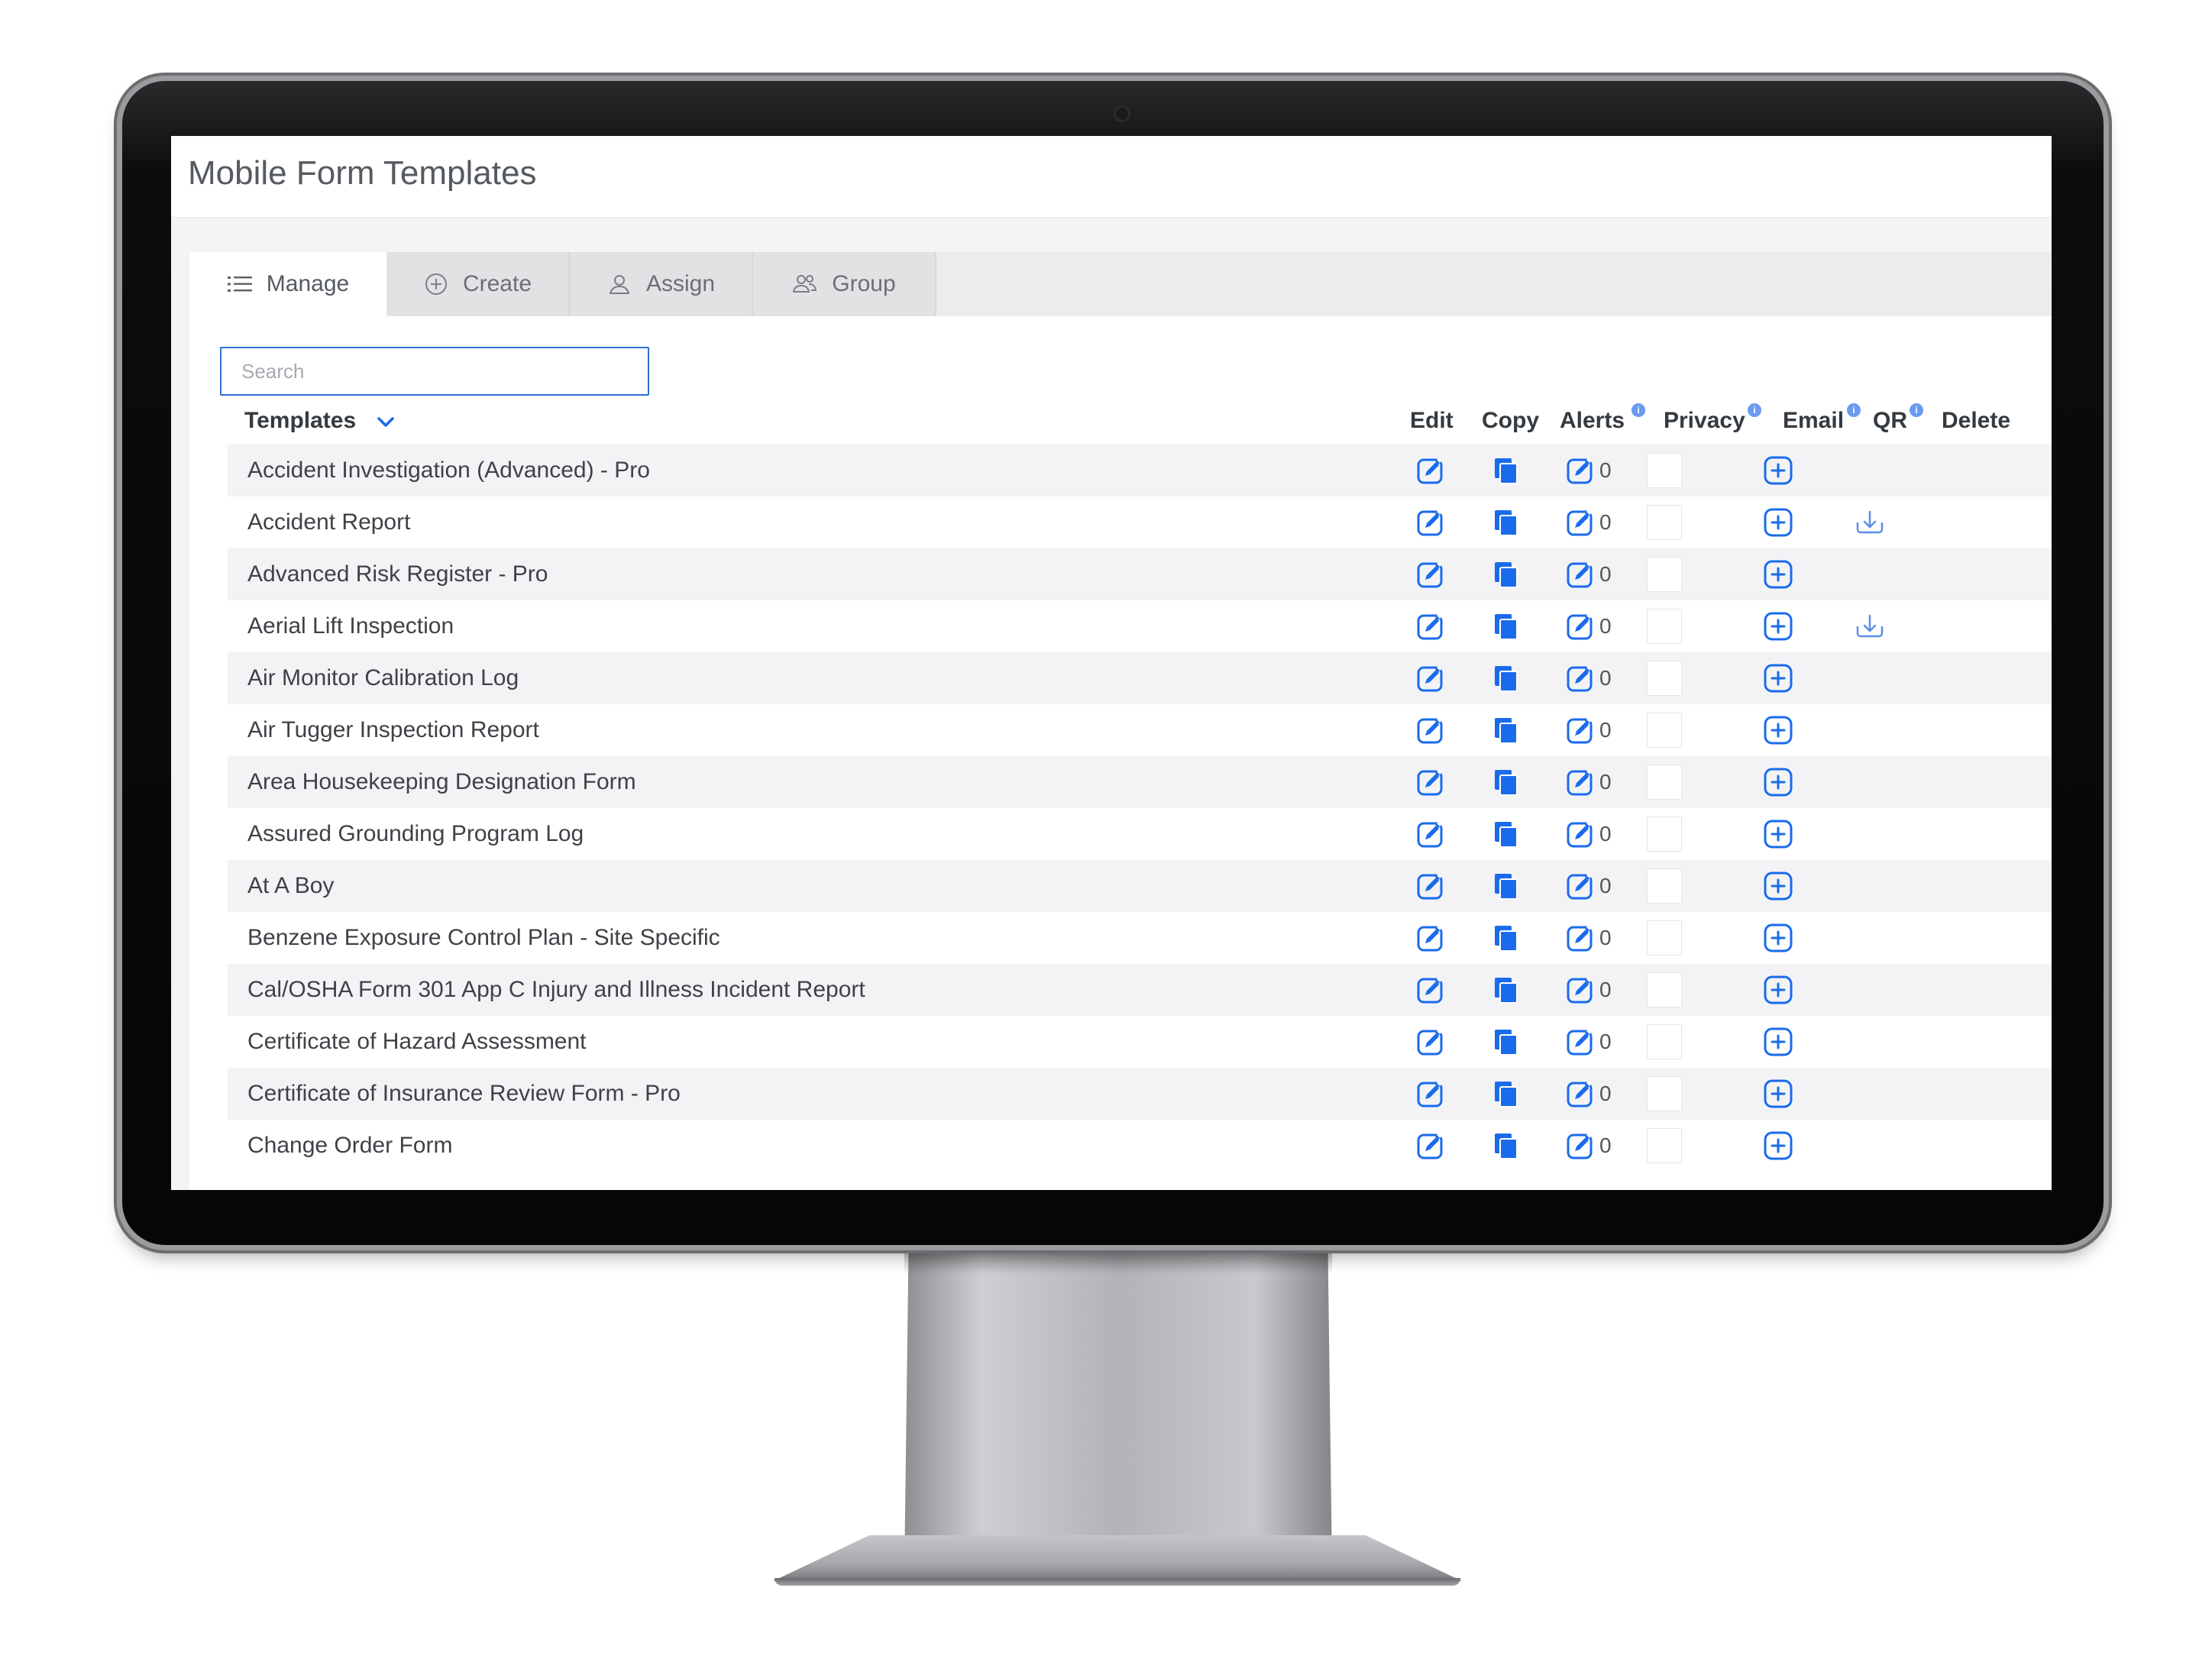 The image size is (2212, 1659). Describe the element at coordinates (1602, 418) in the screenshot. I see `alerts-column-header: Alerts i` at that location.